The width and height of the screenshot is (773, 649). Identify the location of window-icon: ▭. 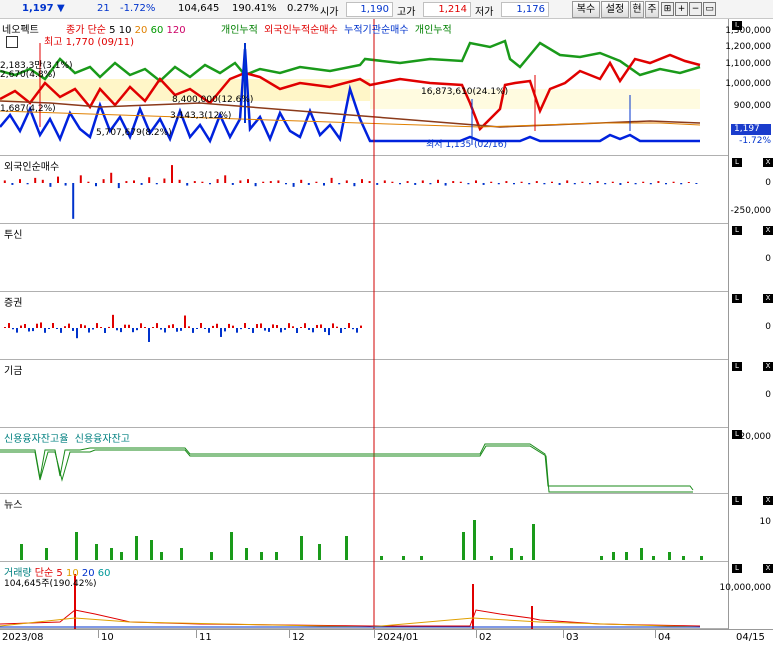
(709, 9).